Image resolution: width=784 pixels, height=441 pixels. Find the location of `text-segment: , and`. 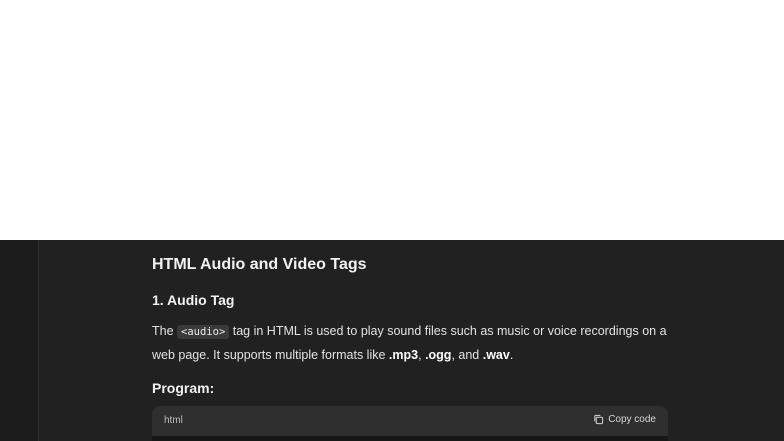

text-segment: , and is located at coordinates (467, 355).